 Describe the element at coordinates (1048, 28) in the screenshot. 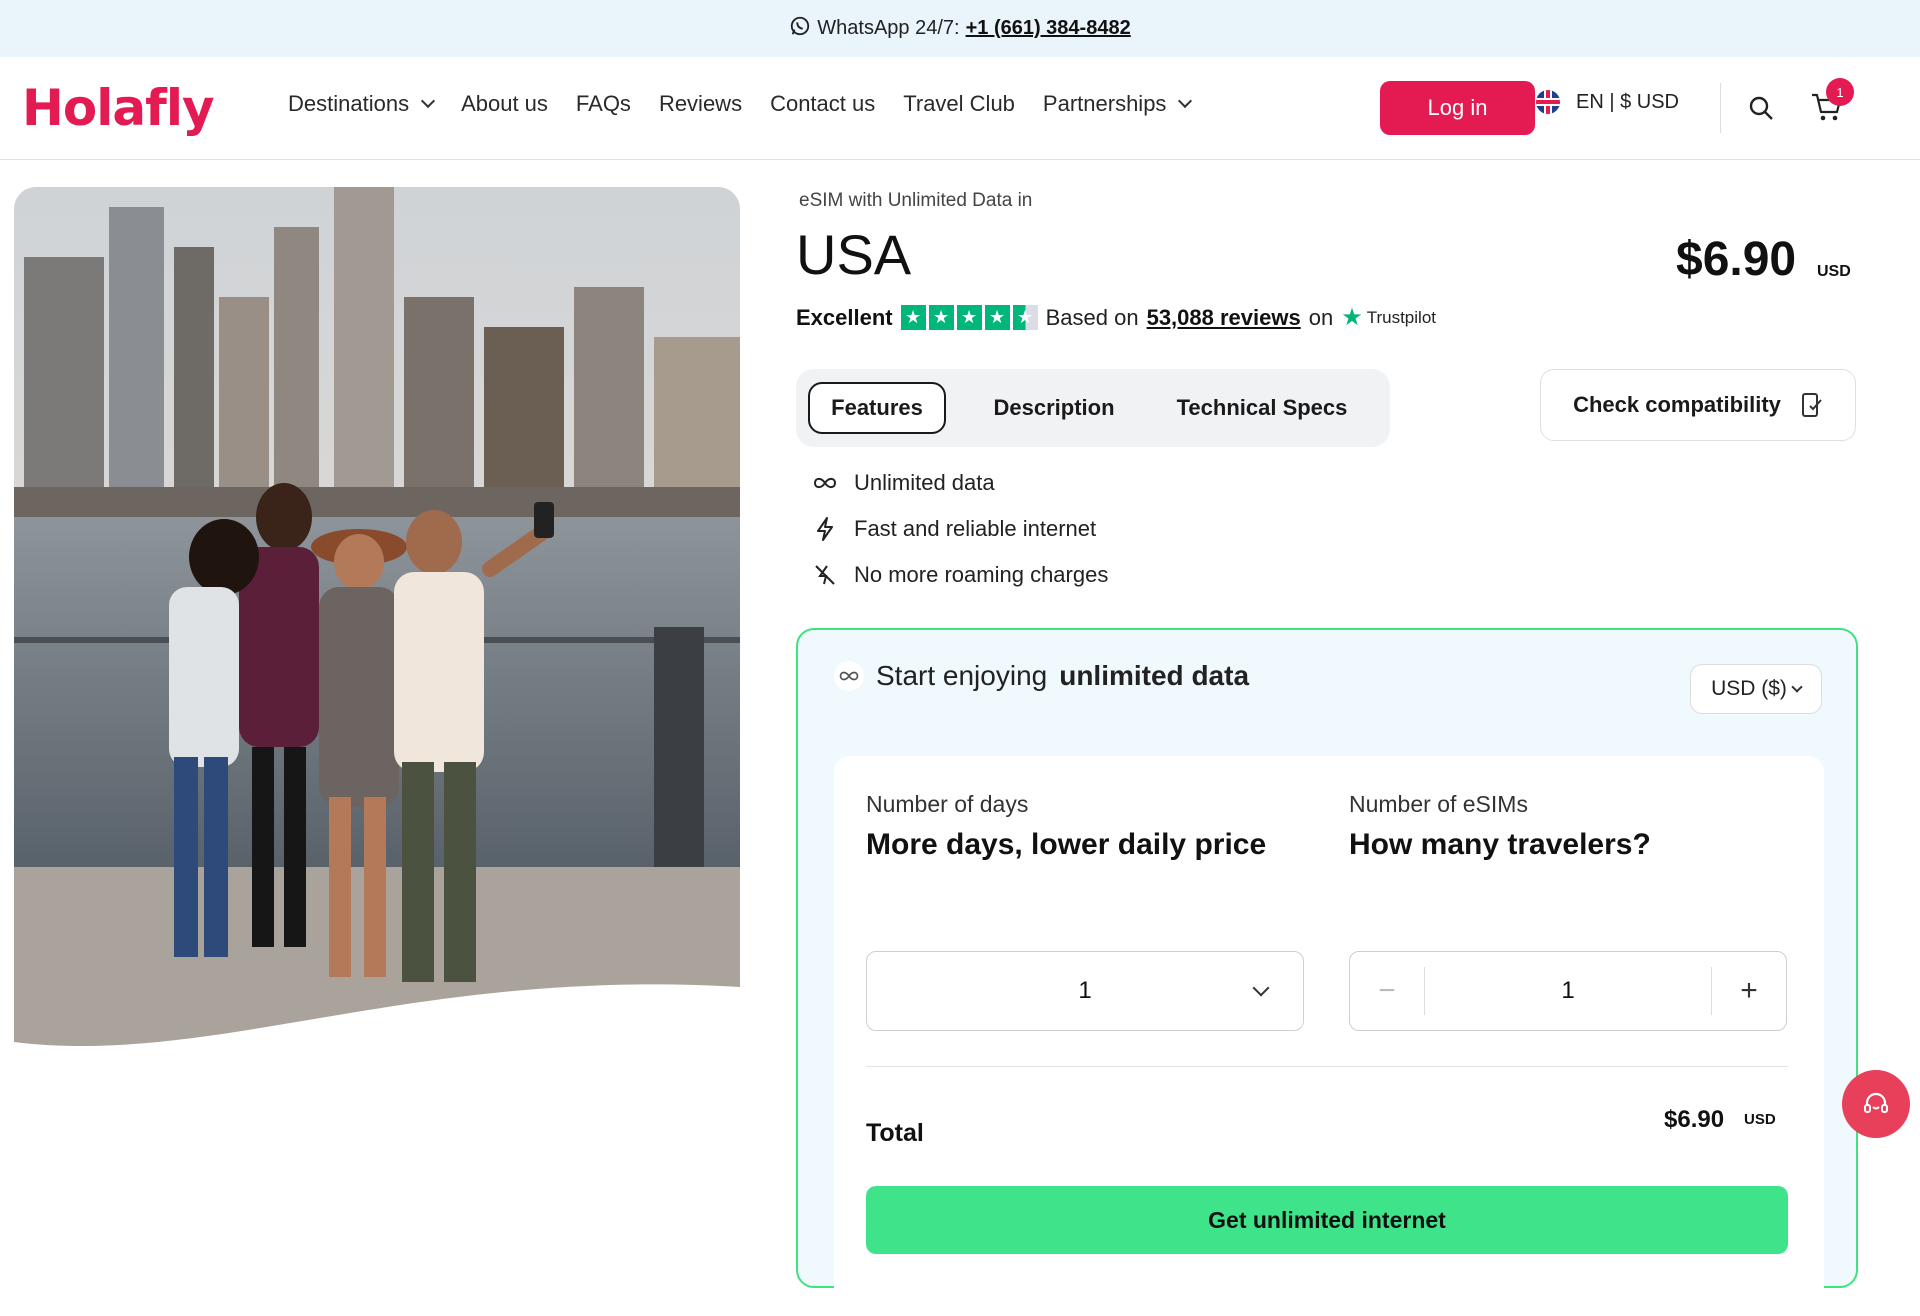

I see `whatsapp-phone-link: +1 (661) 384-8482` at that location.